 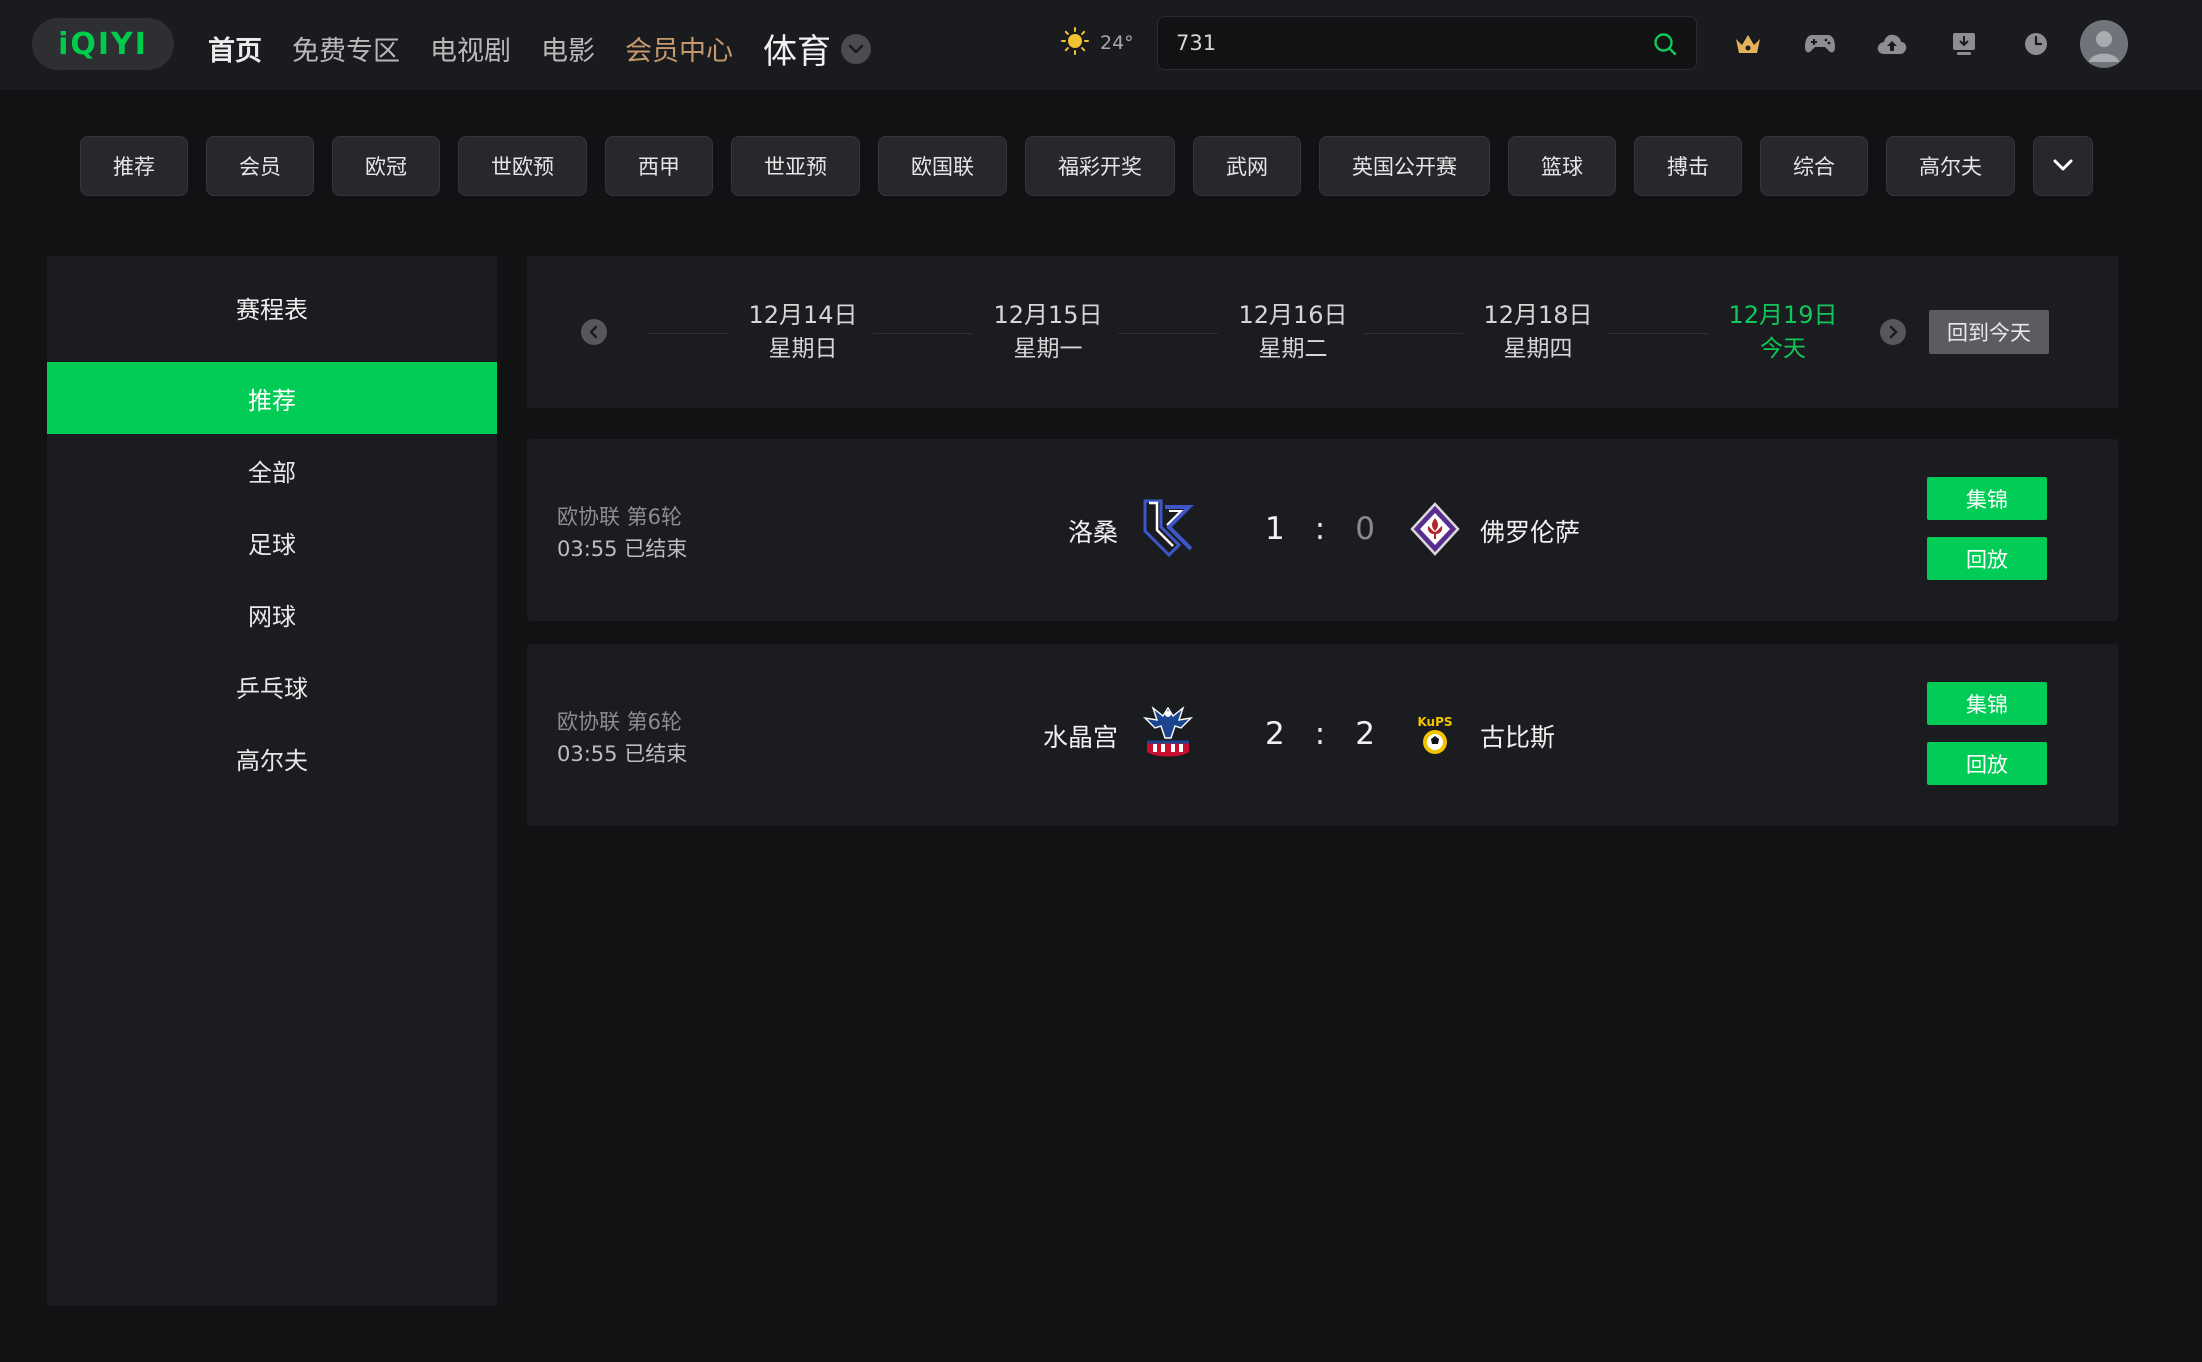 What do you see at coordinates (272, 542) in the screenshot?
I see `sidebar-item-football: 足球` at bounding box center [272, 542].